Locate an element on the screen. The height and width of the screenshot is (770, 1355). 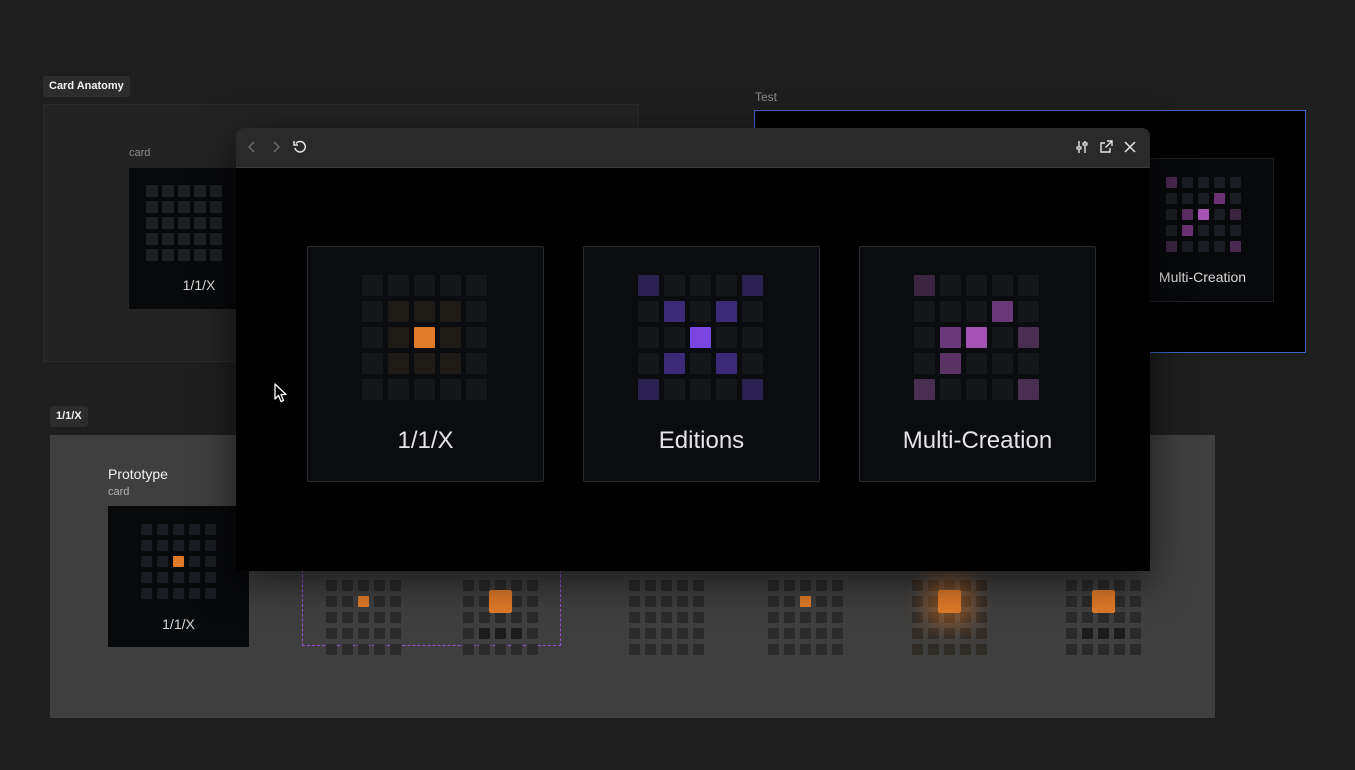
back-button is located at coordinates (252, 147).